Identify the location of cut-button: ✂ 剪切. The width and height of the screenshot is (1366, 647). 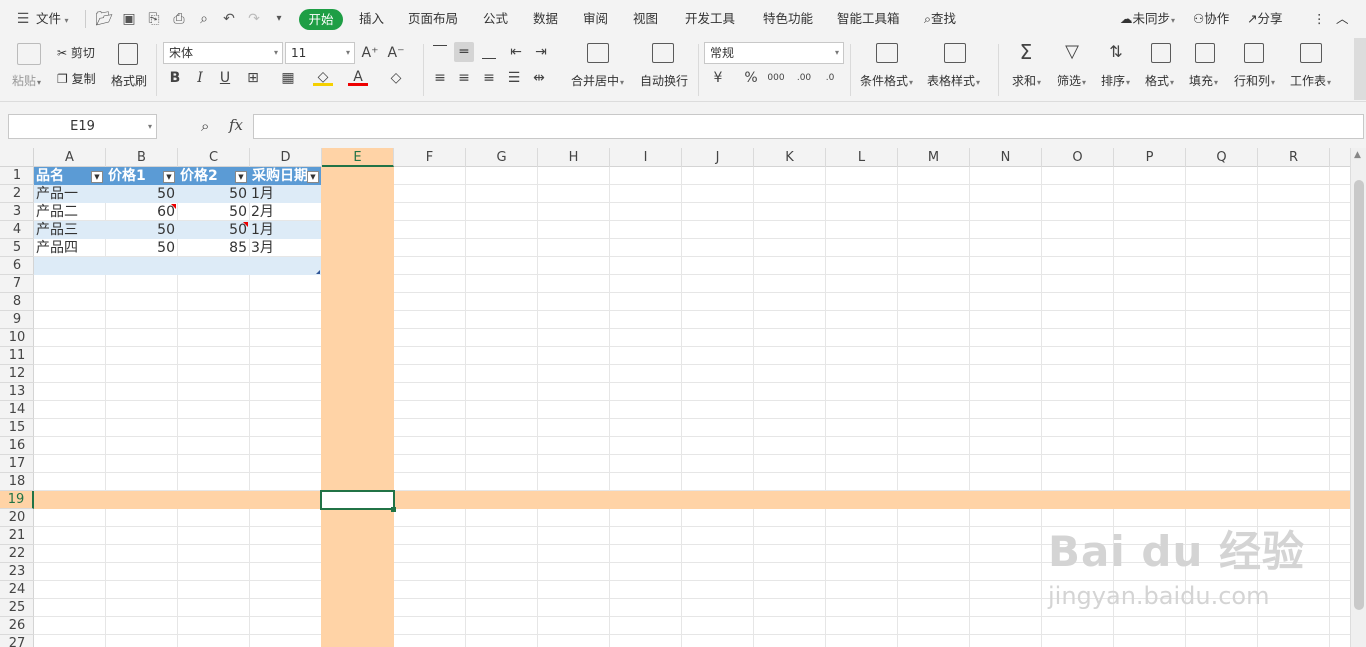
(76, 52).